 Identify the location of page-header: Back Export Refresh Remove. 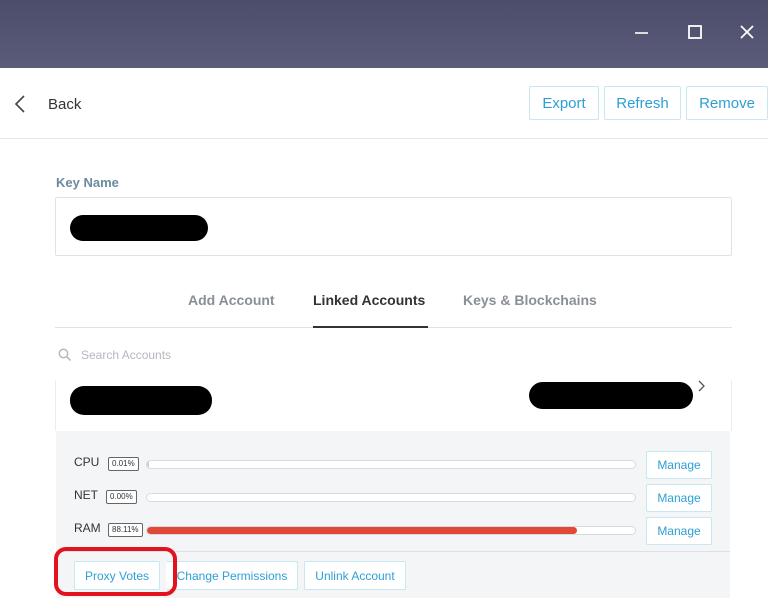
(384, 103).